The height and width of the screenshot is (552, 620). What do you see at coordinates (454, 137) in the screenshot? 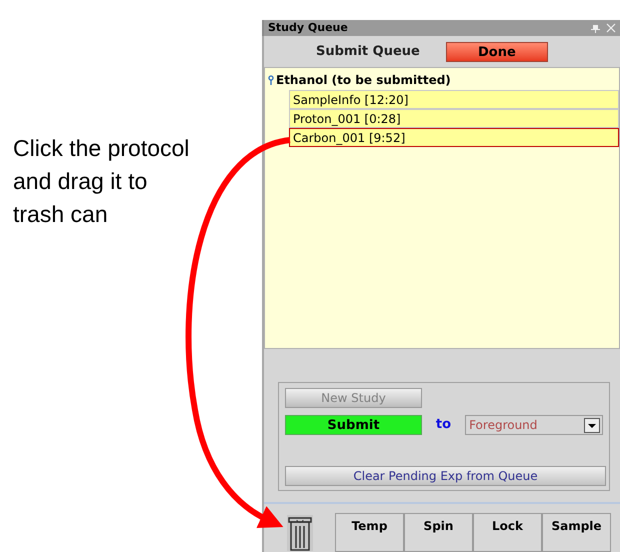
I see `protocol-item: Carbon_001 [9:52]` at bounding box center [454, 137].